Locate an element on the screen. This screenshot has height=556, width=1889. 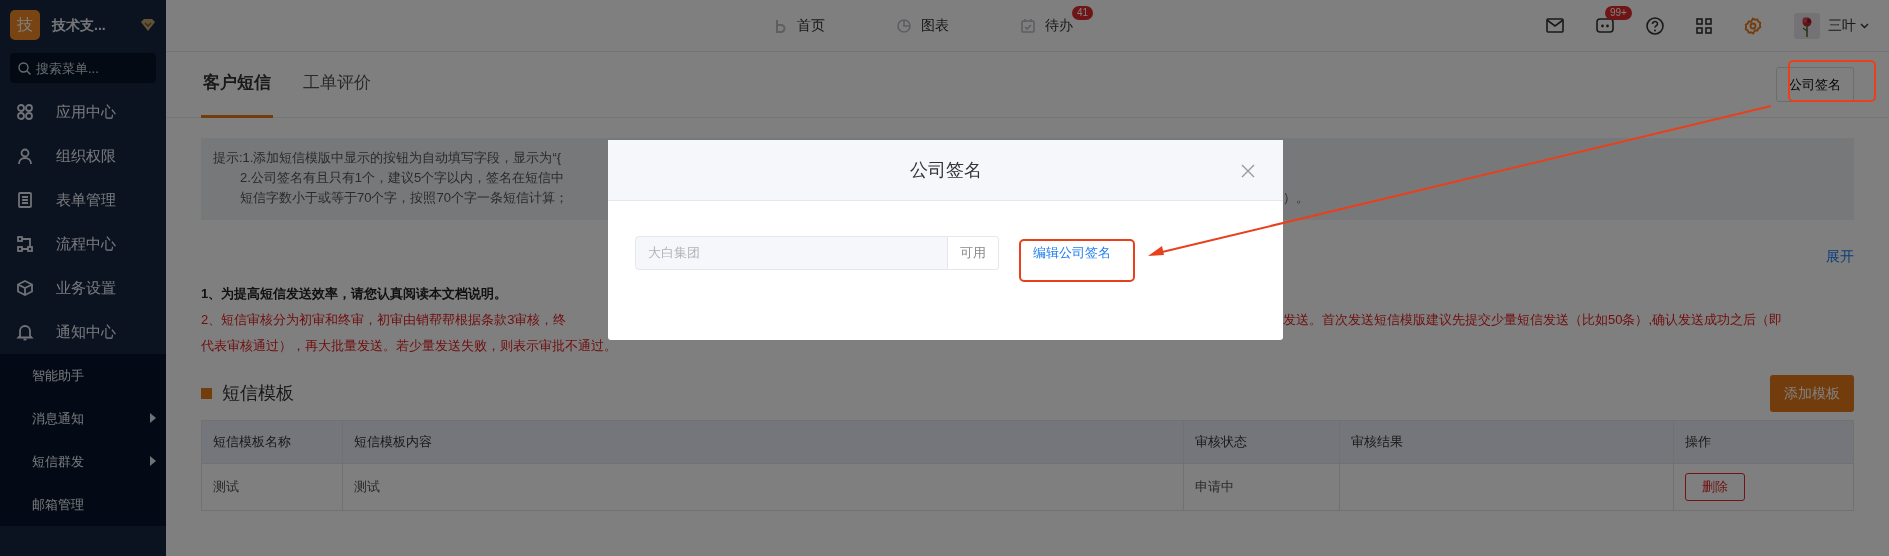
nav-link: 首页 is located at coordinates (798, 25).